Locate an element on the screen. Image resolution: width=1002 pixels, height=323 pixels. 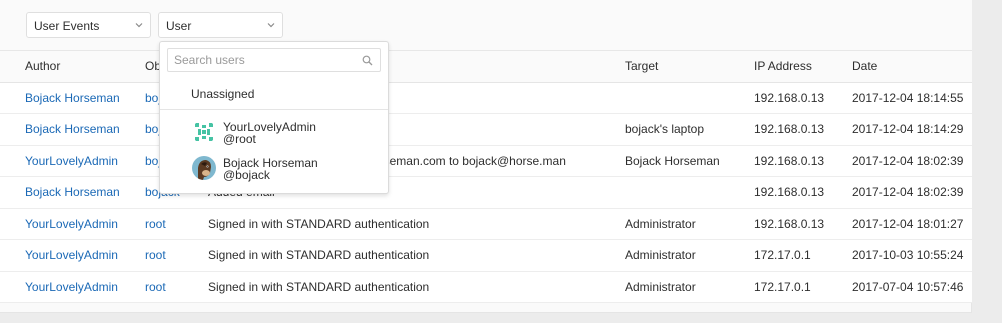
target-cell: Bojack Horseman is located at coordinates (670, 161).